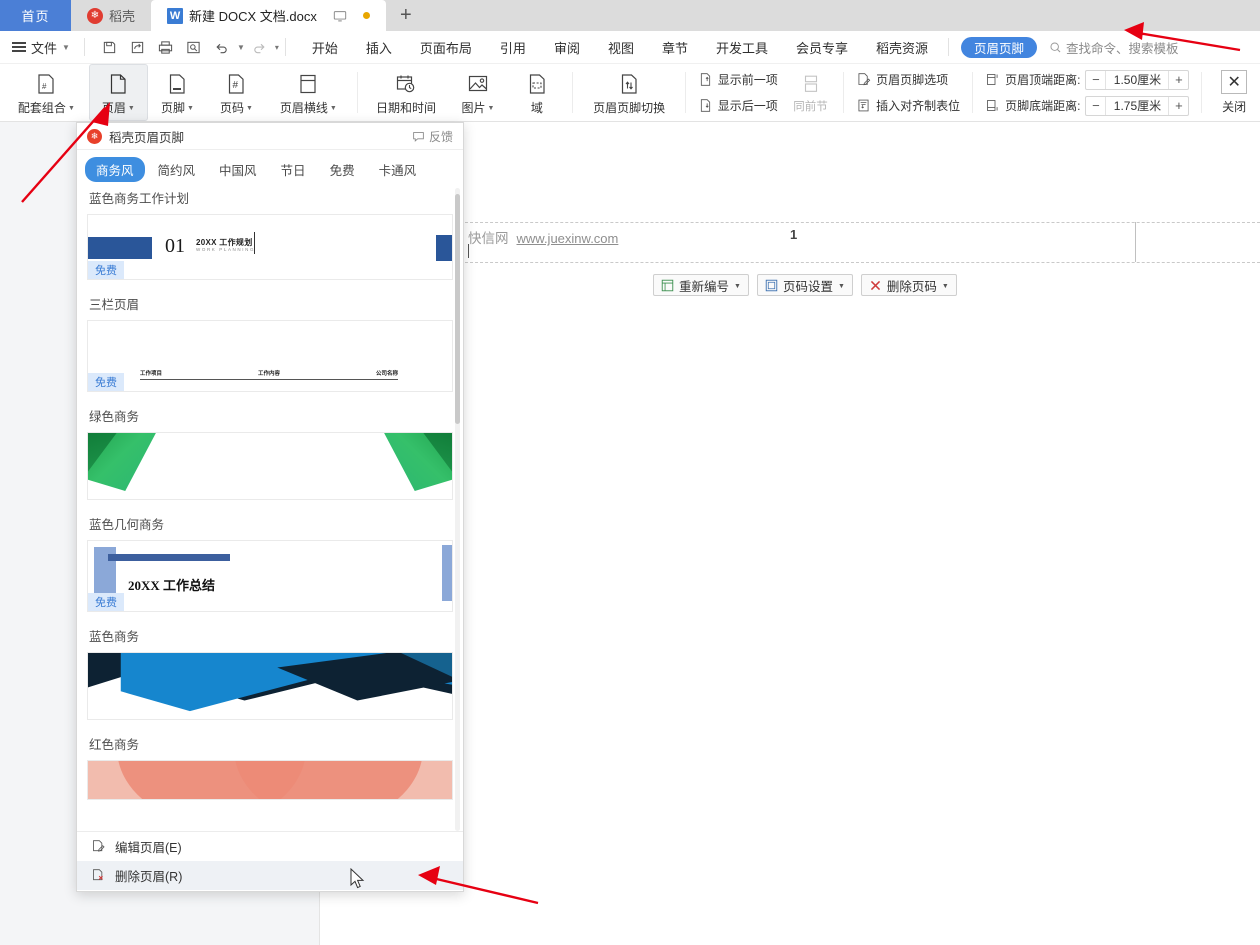  I want to click on new-tab-label: +, so click(406, 15).